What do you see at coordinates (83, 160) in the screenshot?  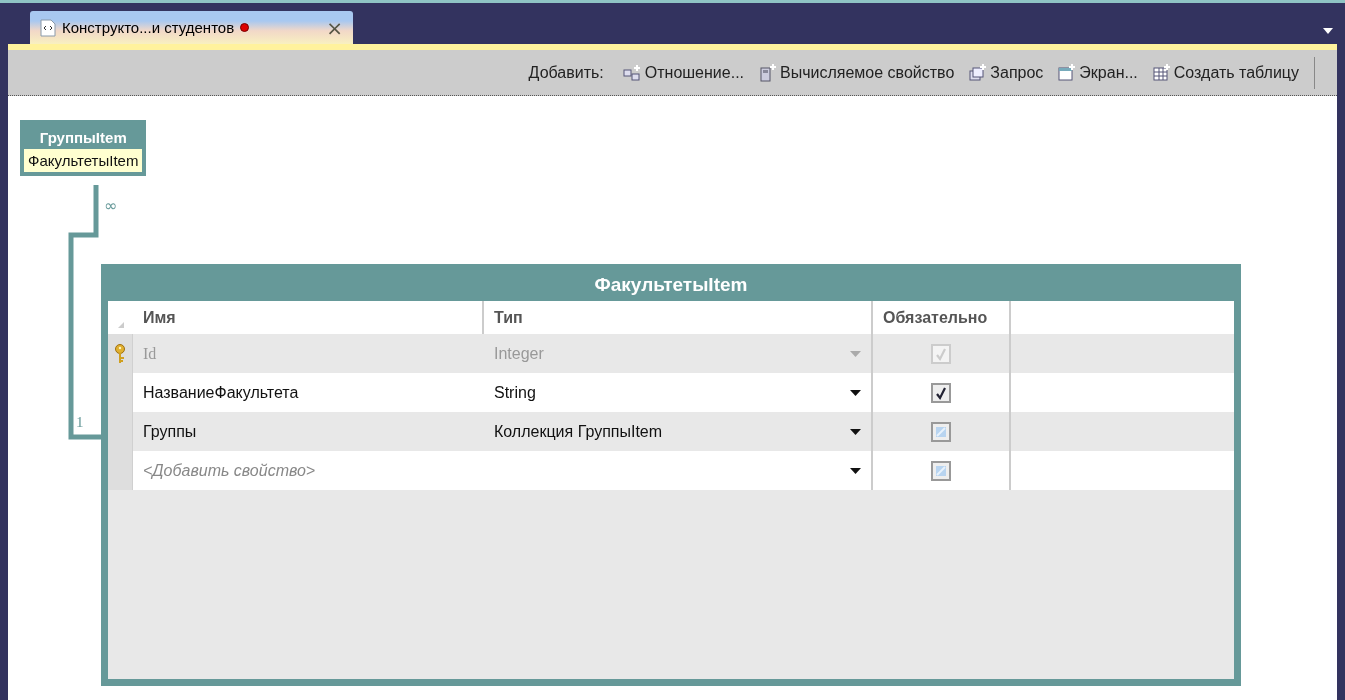 I see `navigation-property: ФакультетыItem` at bounding box center [83, 160].